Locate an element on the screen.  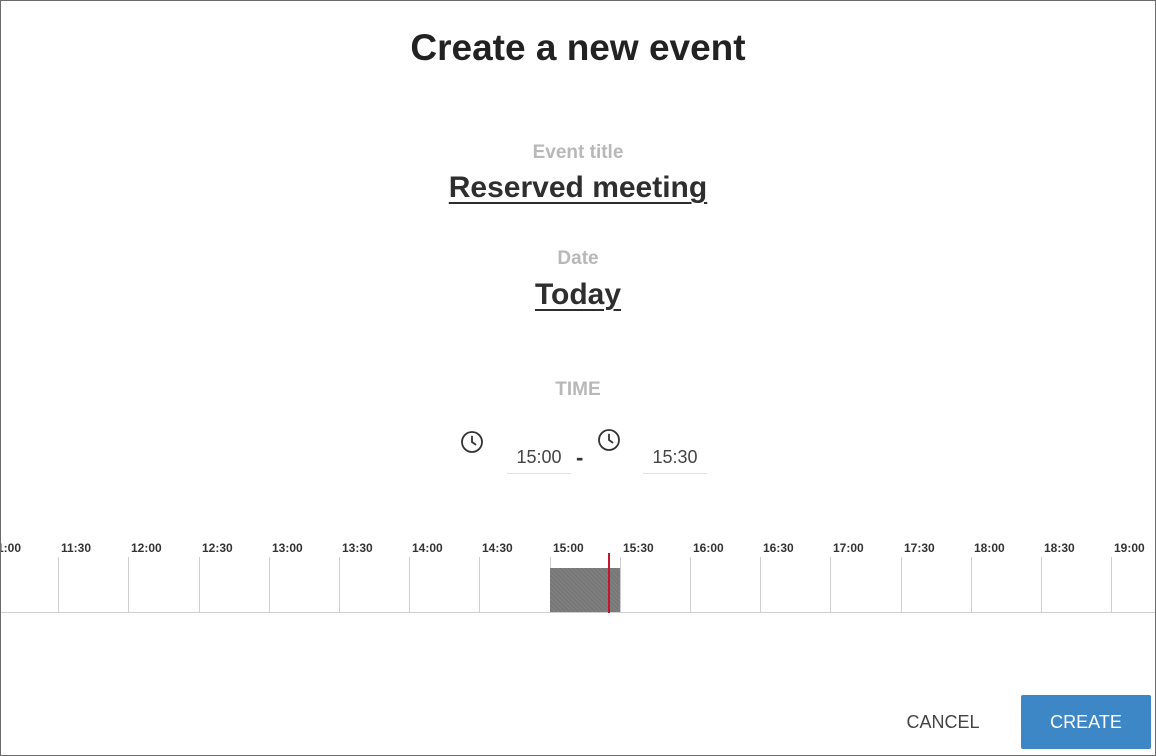
time-label: TIME is located at coordinates (578, 389).